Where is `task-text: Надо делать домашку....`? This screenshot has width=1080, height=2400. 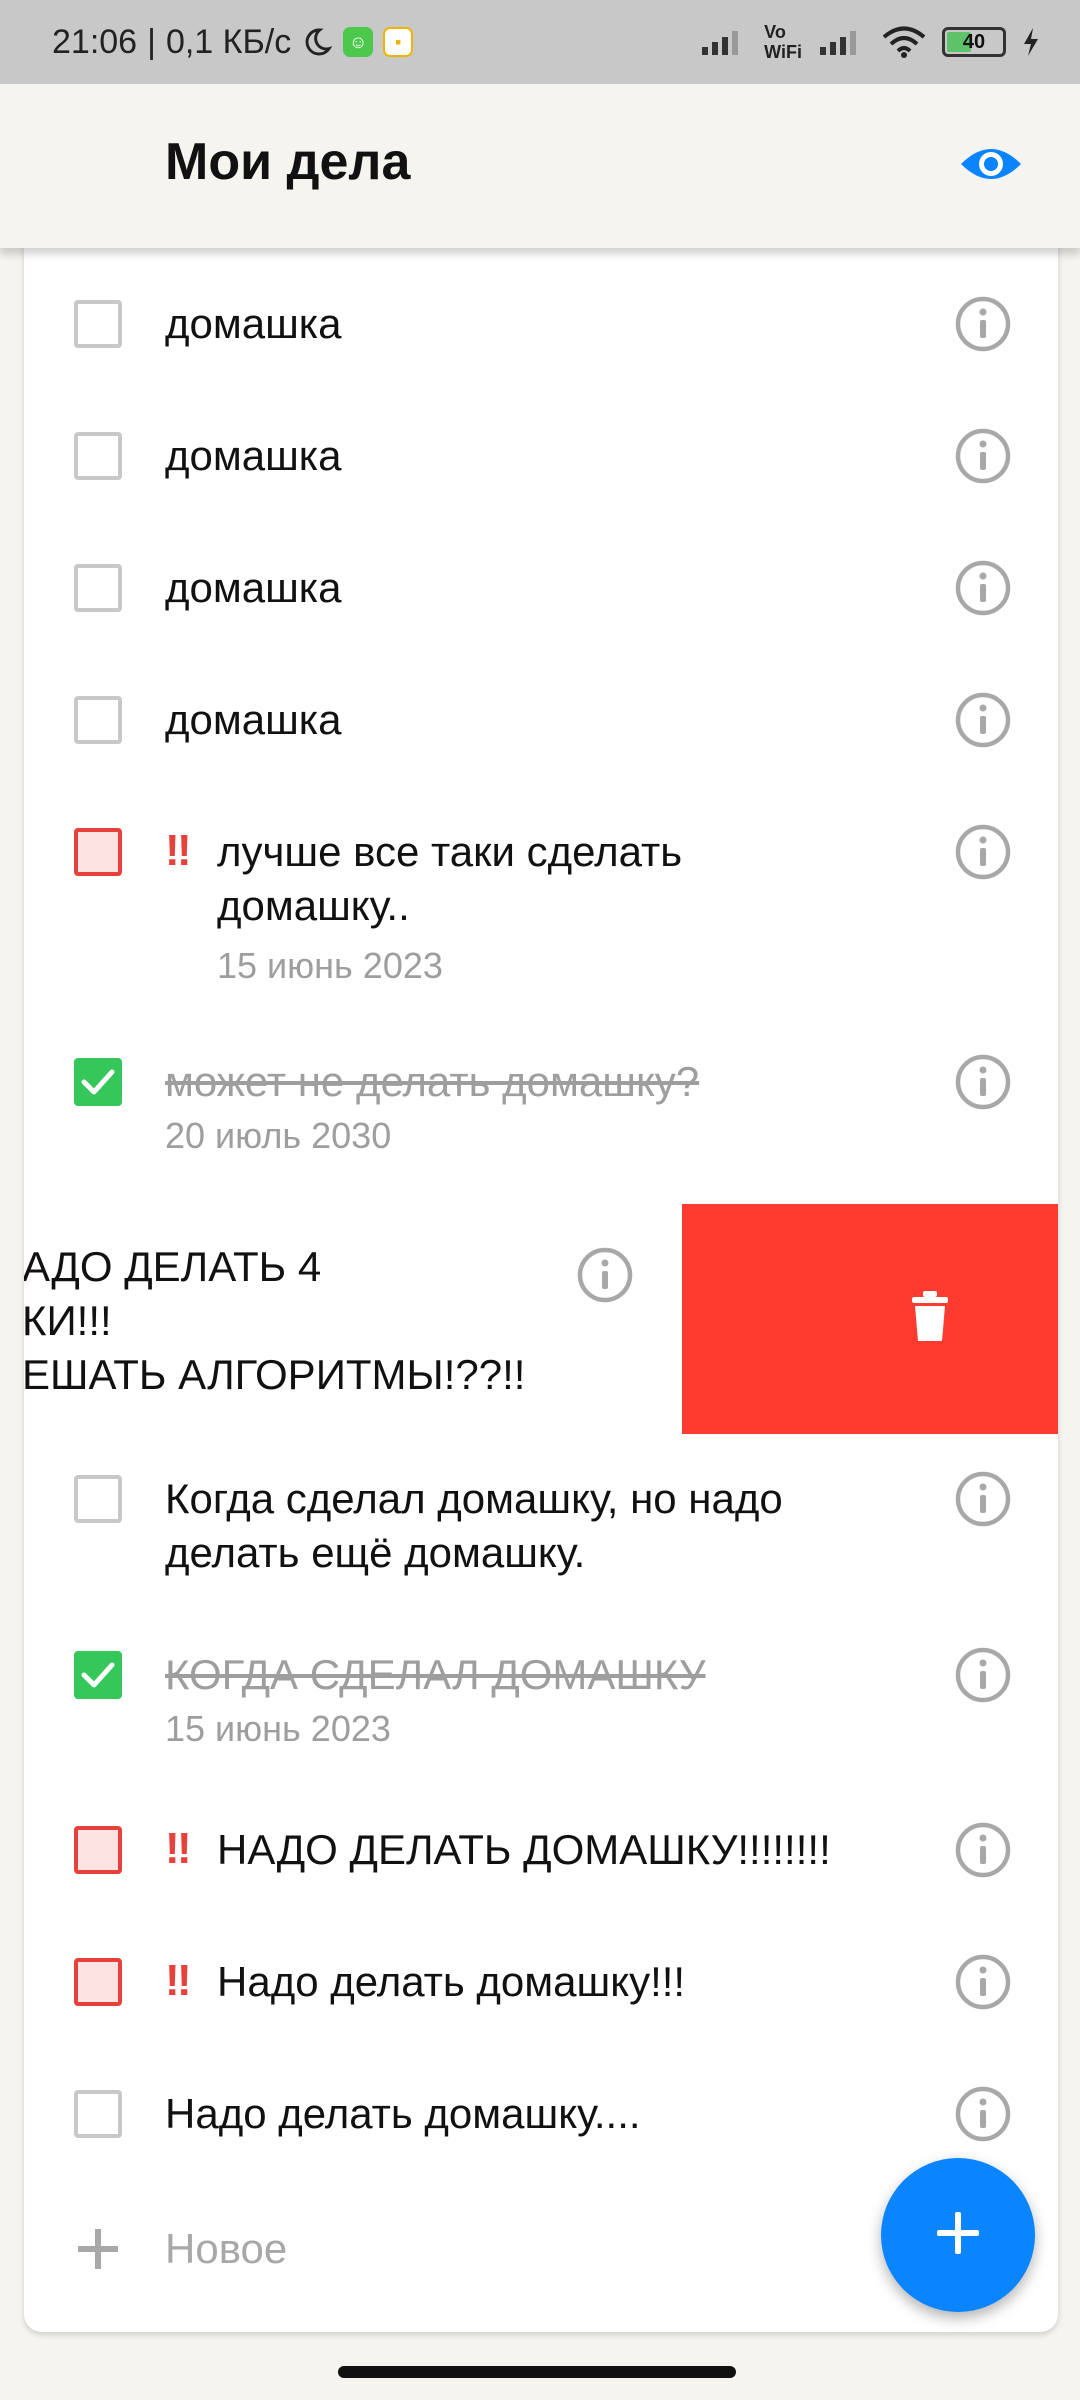 task-text: Надо делать домашку.... is located at coordinates (403, 2113).